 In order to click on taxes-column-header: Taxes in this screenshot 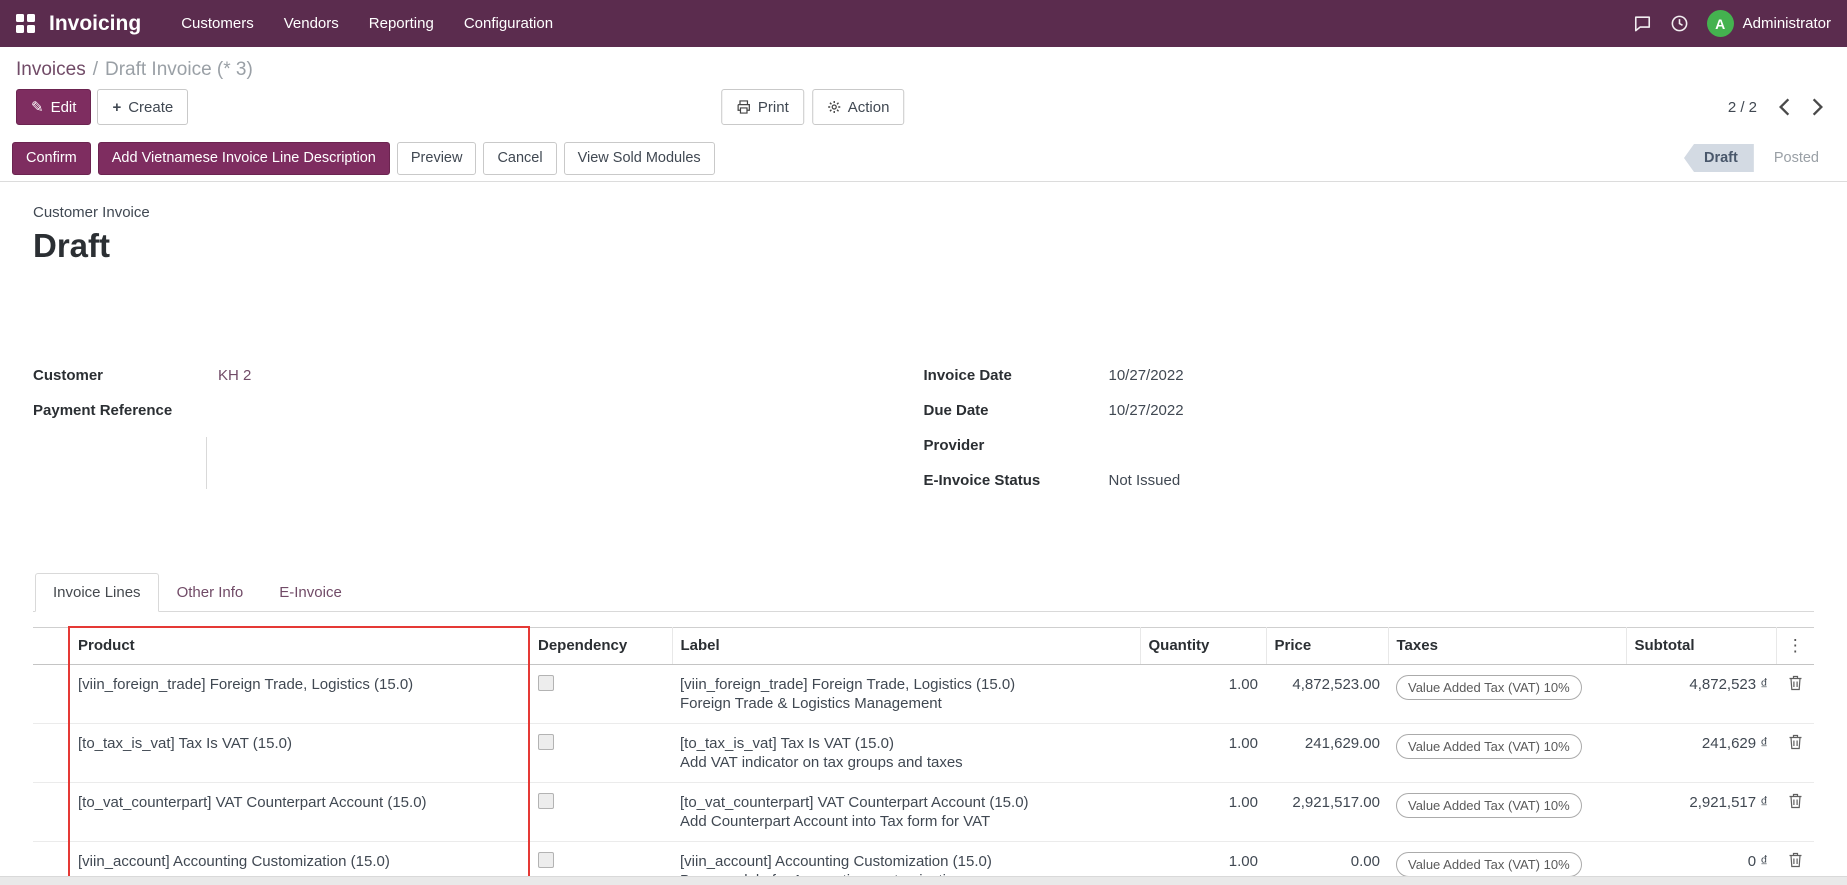, I will do `click(1507, 645)`.